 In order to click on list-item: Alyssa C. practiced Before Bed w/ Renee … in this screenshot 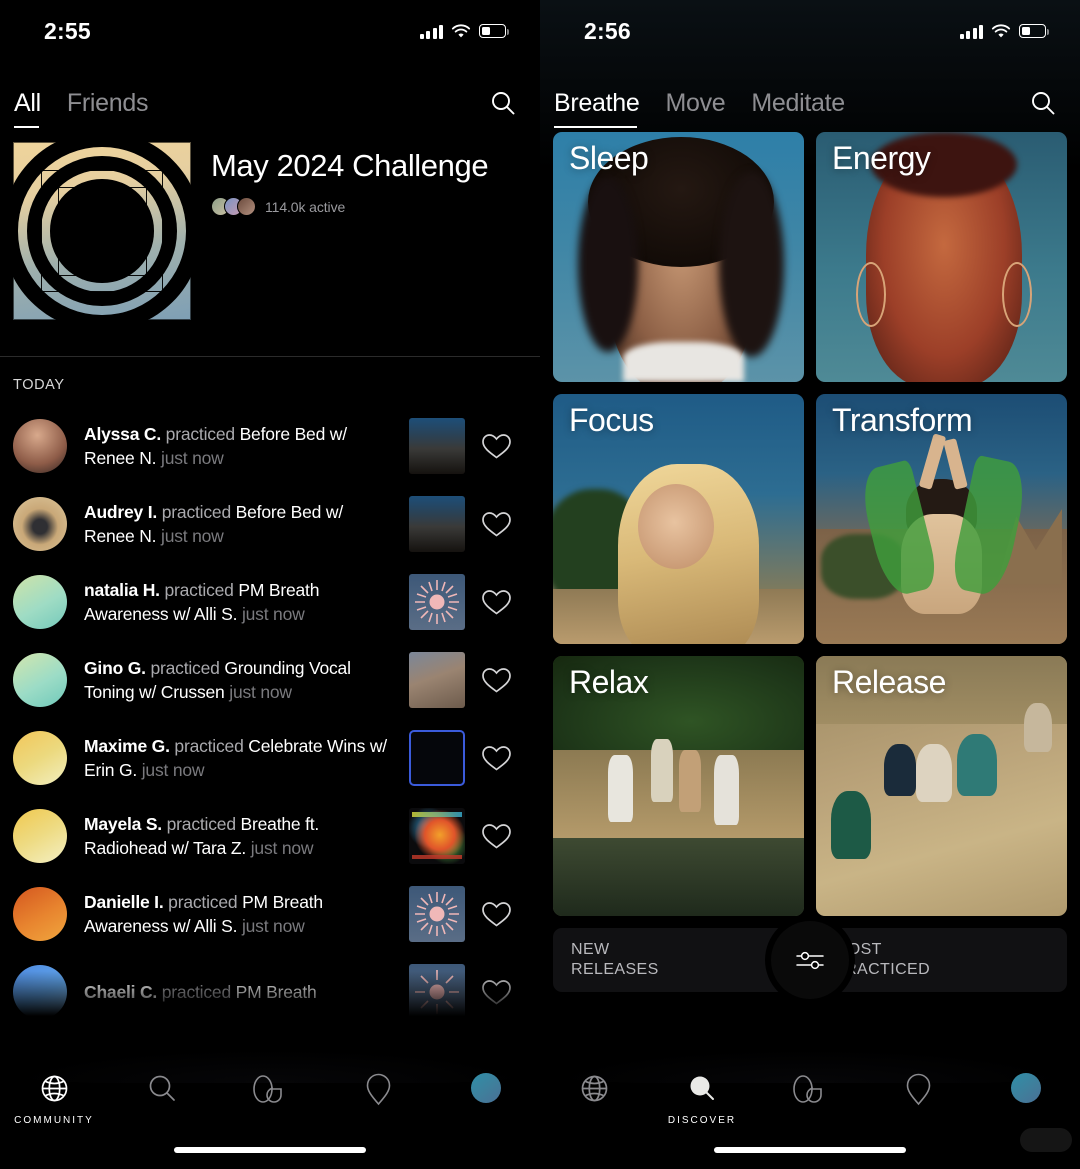, I will do `click(270, 446)`.